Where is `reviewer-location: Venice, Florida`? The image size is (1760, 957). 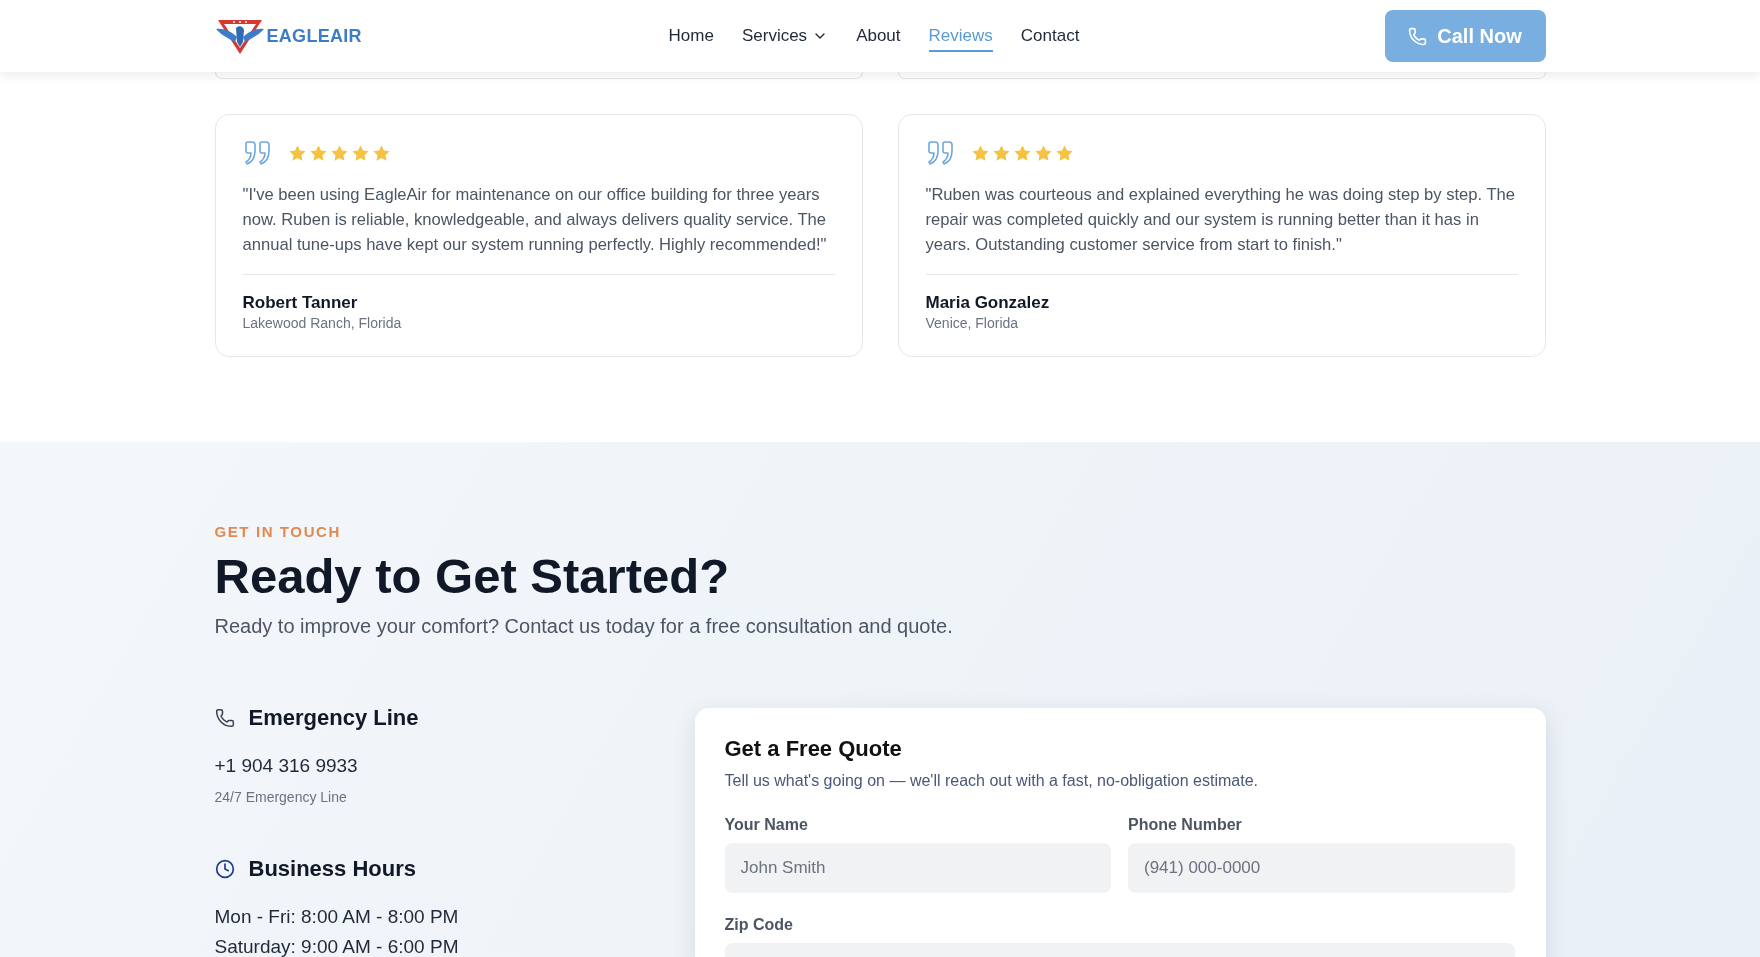
reviewer-location: Venice, Florida is located at coordinates (972, 323).